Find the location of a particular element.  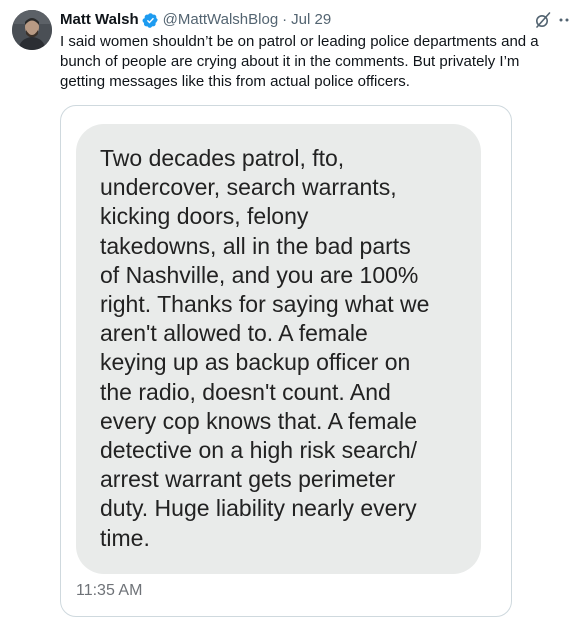

message-line: takedowns, all in the bad parts is located at coordinates (255, 245).